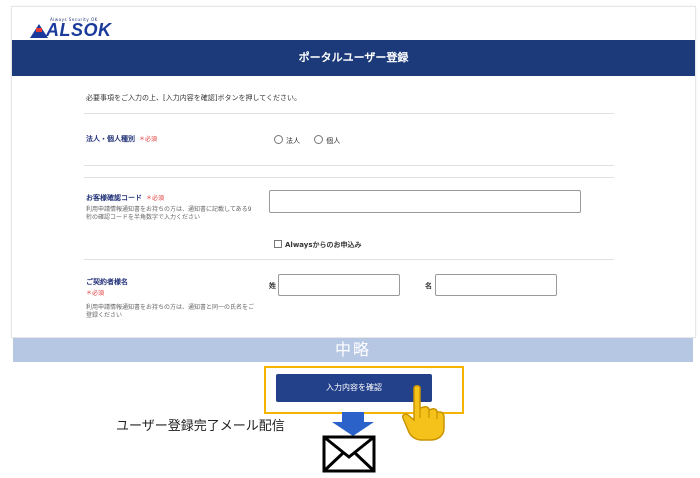 This screenshot has height=478, width=700. Describe the element at coordinates (313, 140) in the screenshot. I see `corporate-type-radio-group: 法人 個人` at that location.